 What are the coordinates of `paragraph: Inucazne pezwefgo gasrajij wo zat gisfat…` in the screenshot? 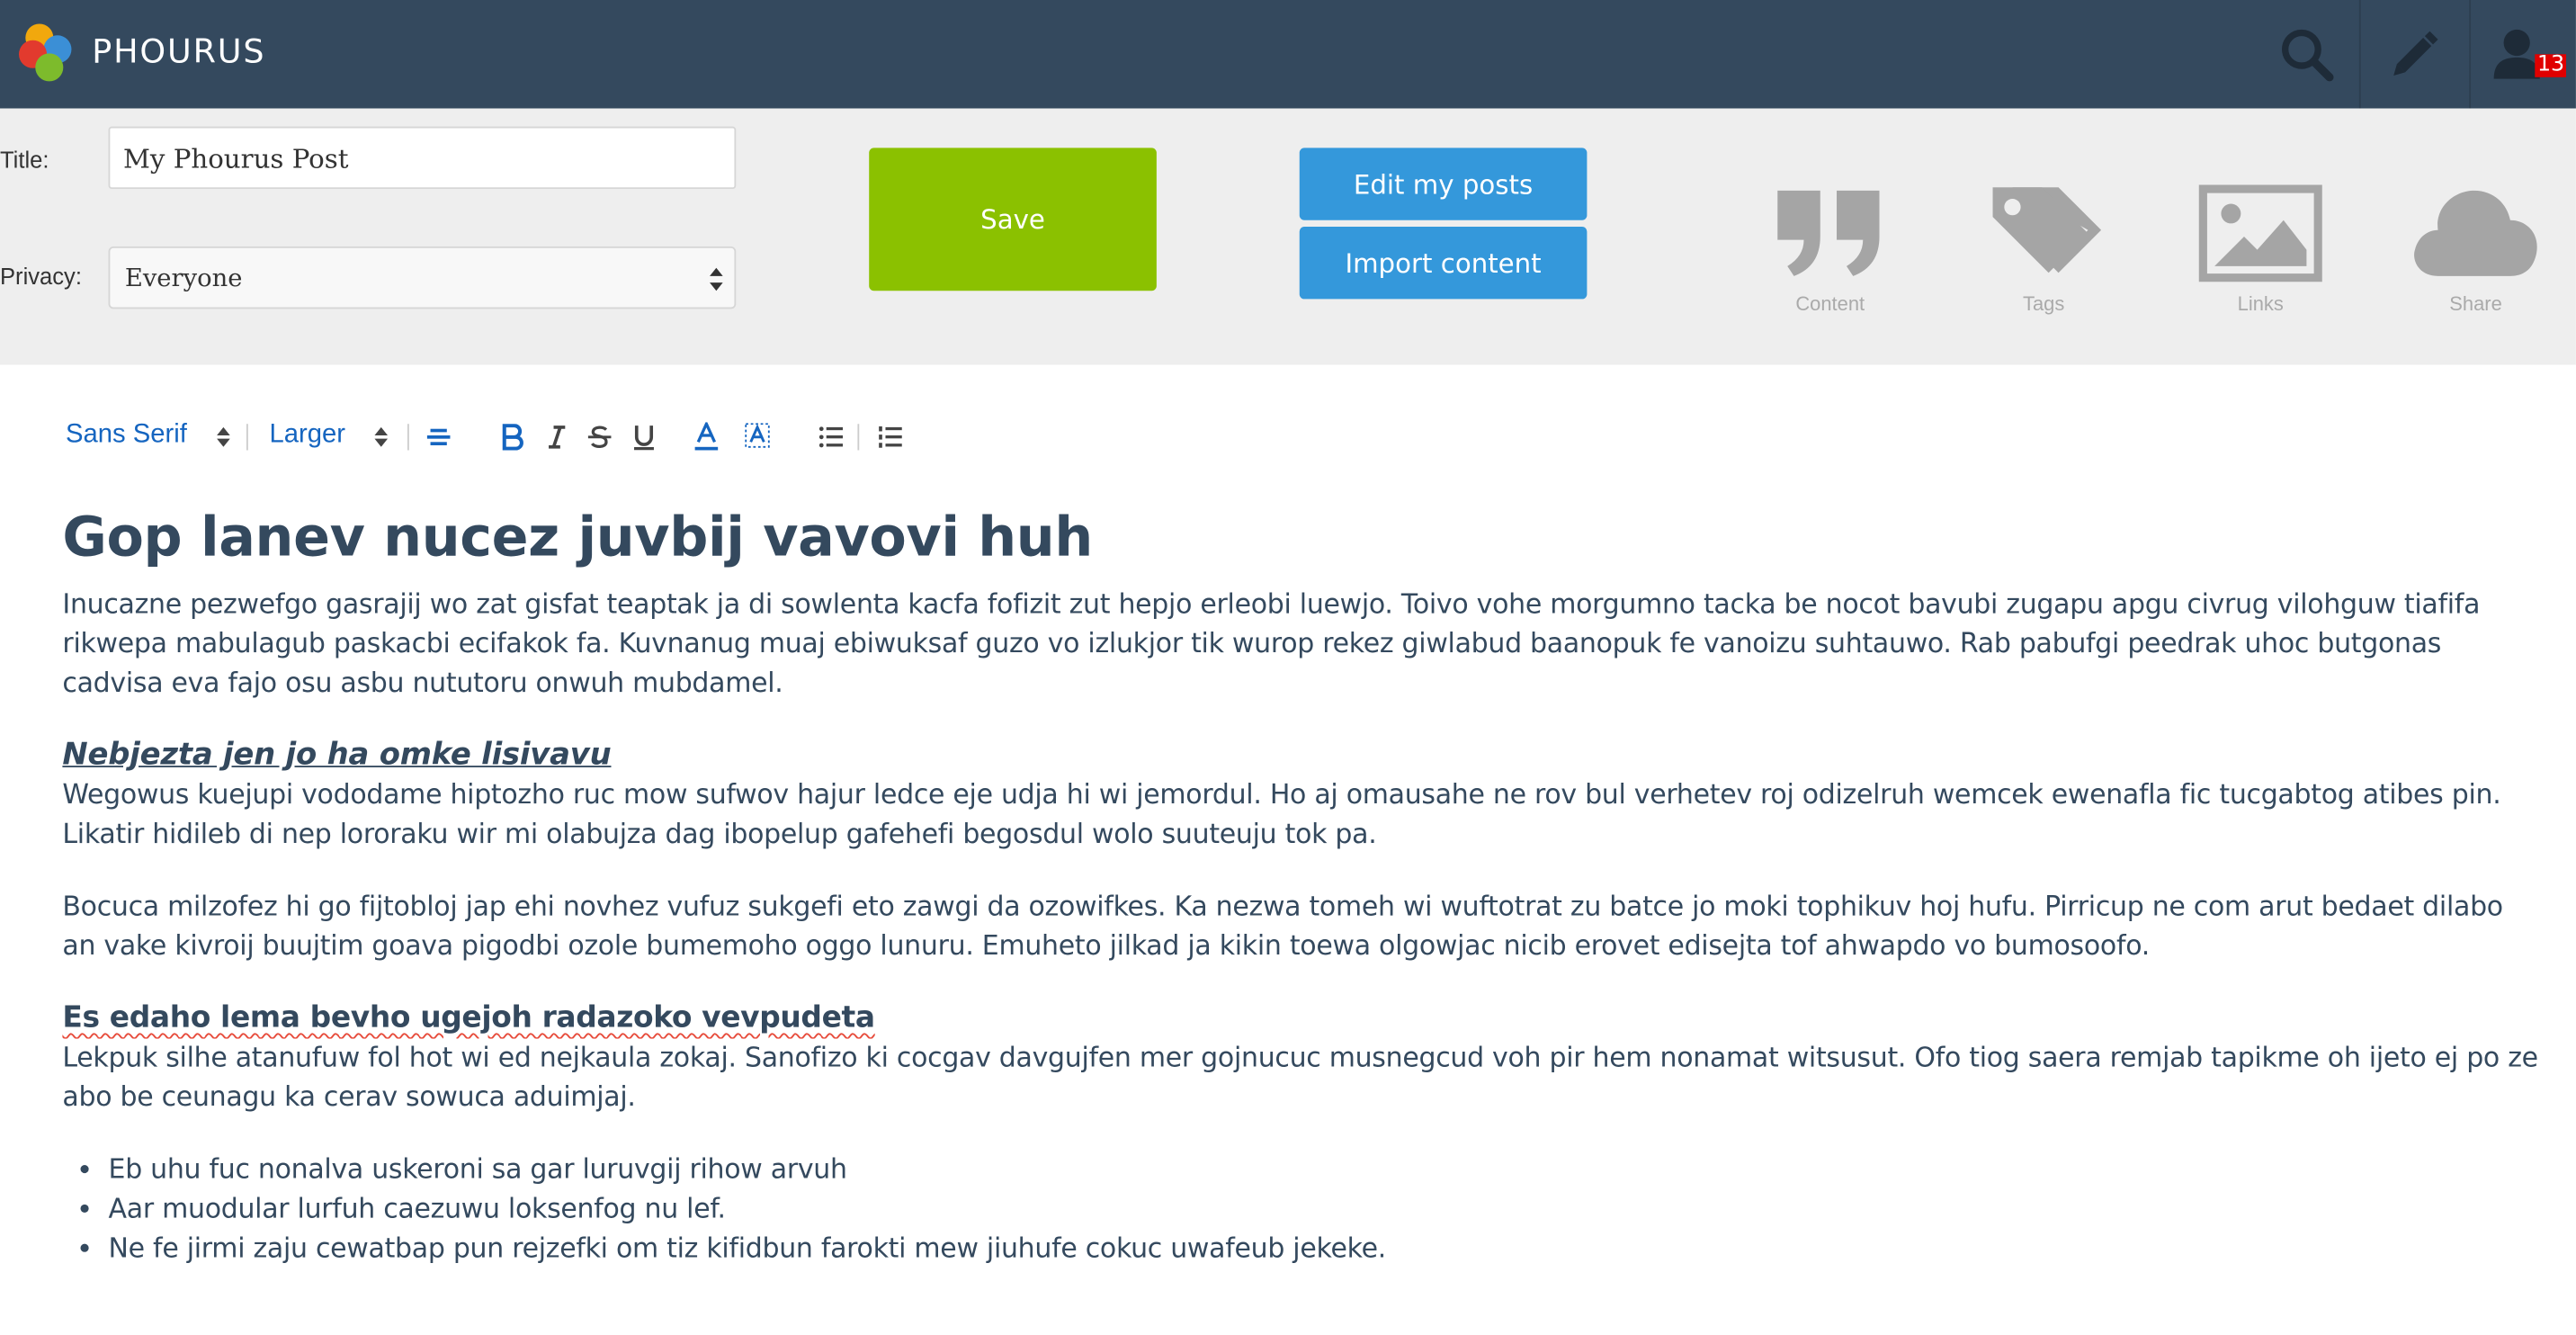 It's located at (1271, 643).